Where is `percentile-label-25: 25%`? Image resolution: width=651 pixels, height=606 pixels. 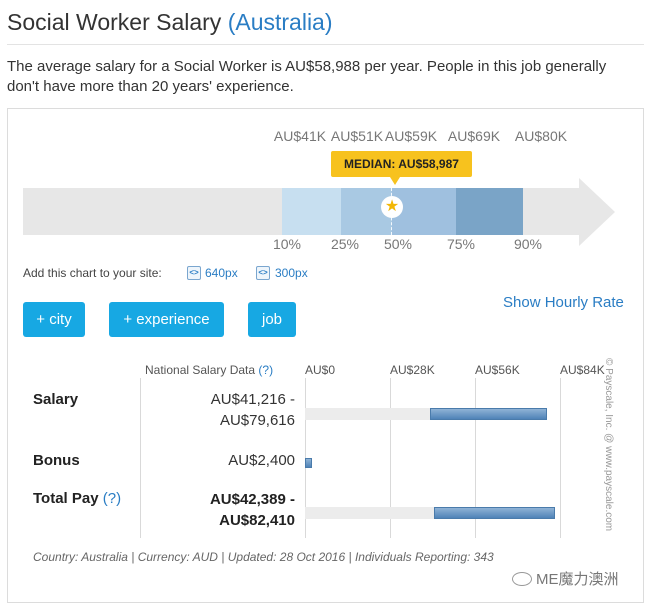 percentile-label-25: 25% is located at coordinates (345, 244).